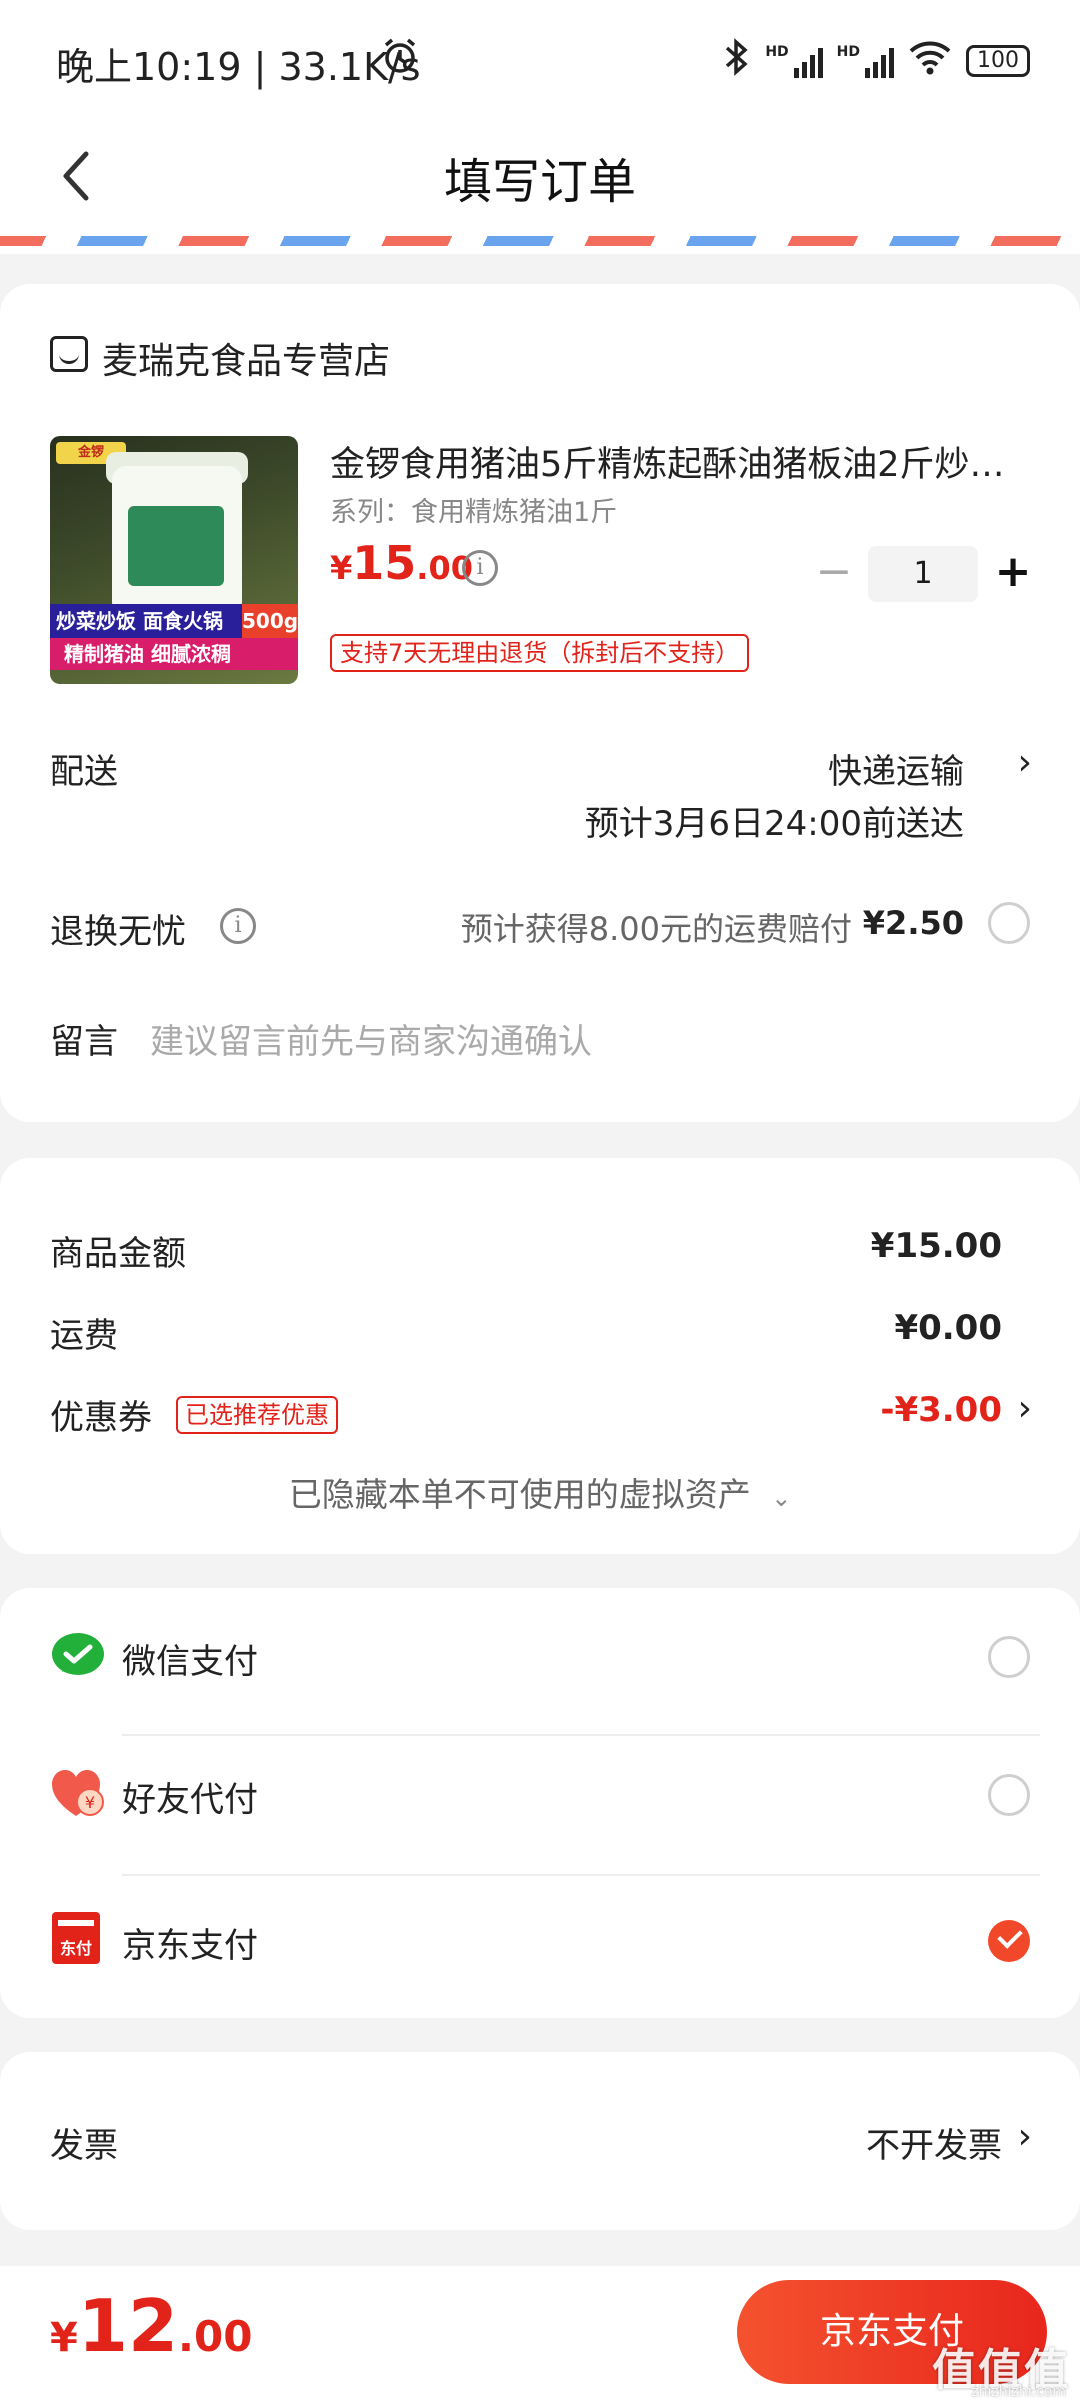  I want to click on status-icons: HD HD 100, so click(876, 60).